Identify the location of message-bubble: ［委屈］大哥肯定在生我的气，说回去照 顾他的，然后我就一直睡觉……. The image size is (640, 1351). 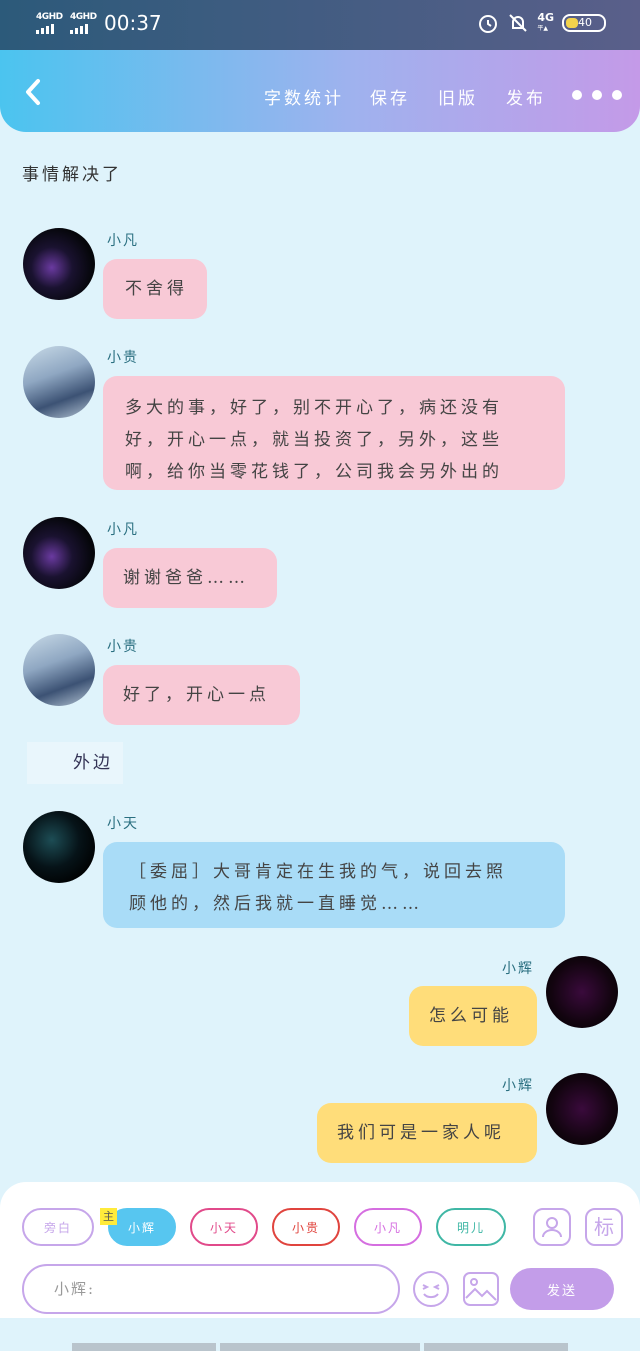
(334, 885).